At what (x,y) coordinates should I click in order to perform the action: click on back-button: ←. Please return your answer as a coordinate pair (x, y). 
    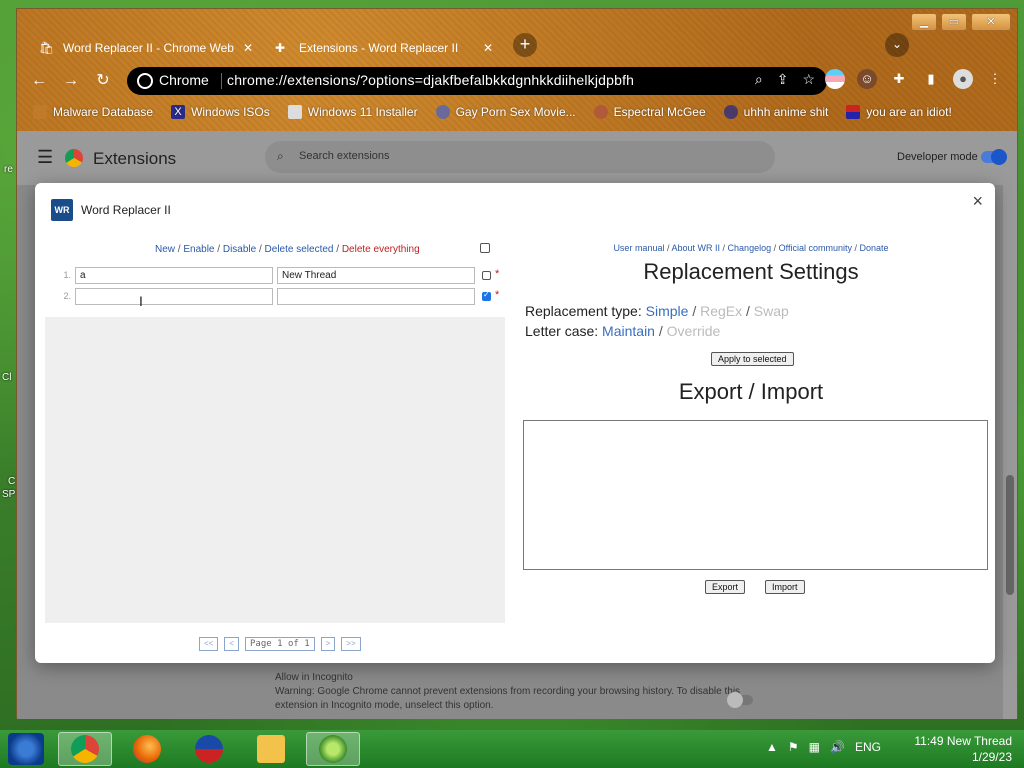
    Looking at the image, I should click on (39, 81).